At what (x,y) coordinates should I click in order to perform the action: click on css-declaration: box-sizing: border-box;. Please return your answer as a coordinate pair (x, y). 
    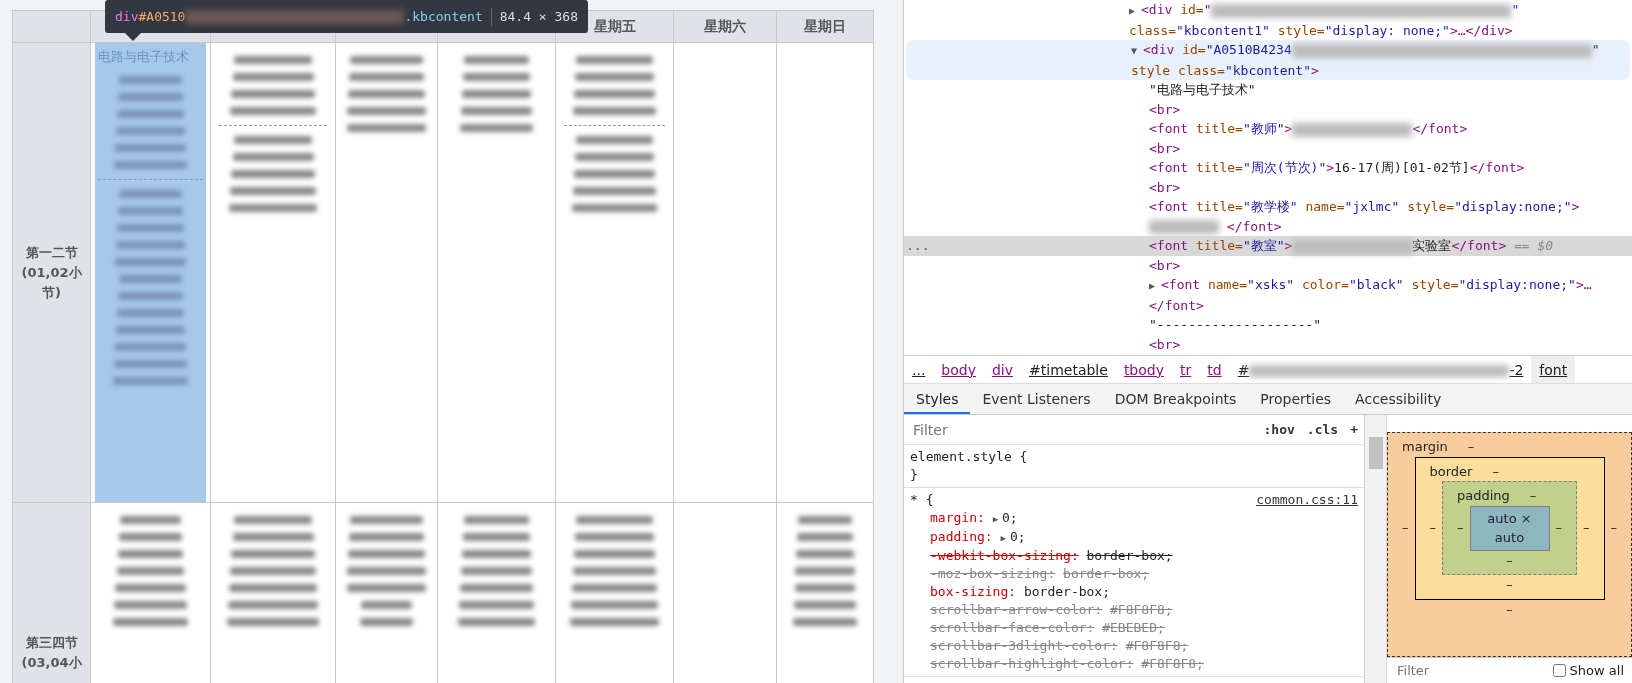
    Looking at the image, I should click on (1020, 592).